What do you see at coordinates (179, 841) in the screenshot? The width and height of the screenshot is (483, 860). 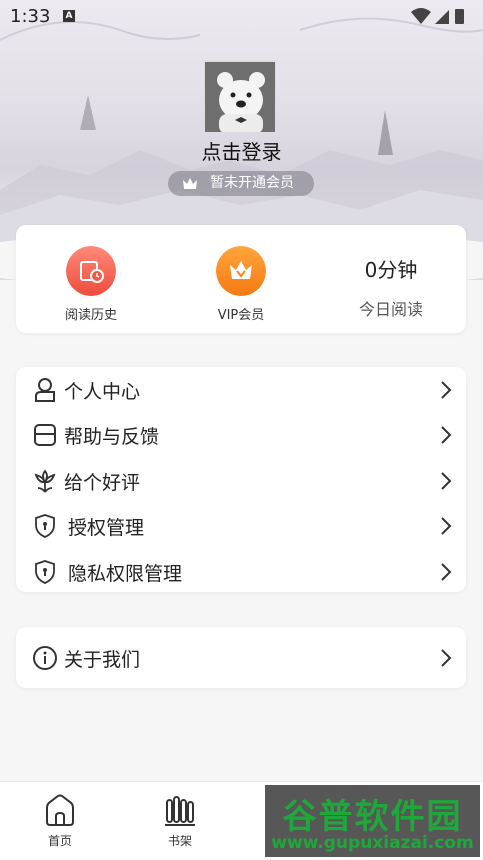 I see `tab-label: 书架` at bounding box center [179, 841].